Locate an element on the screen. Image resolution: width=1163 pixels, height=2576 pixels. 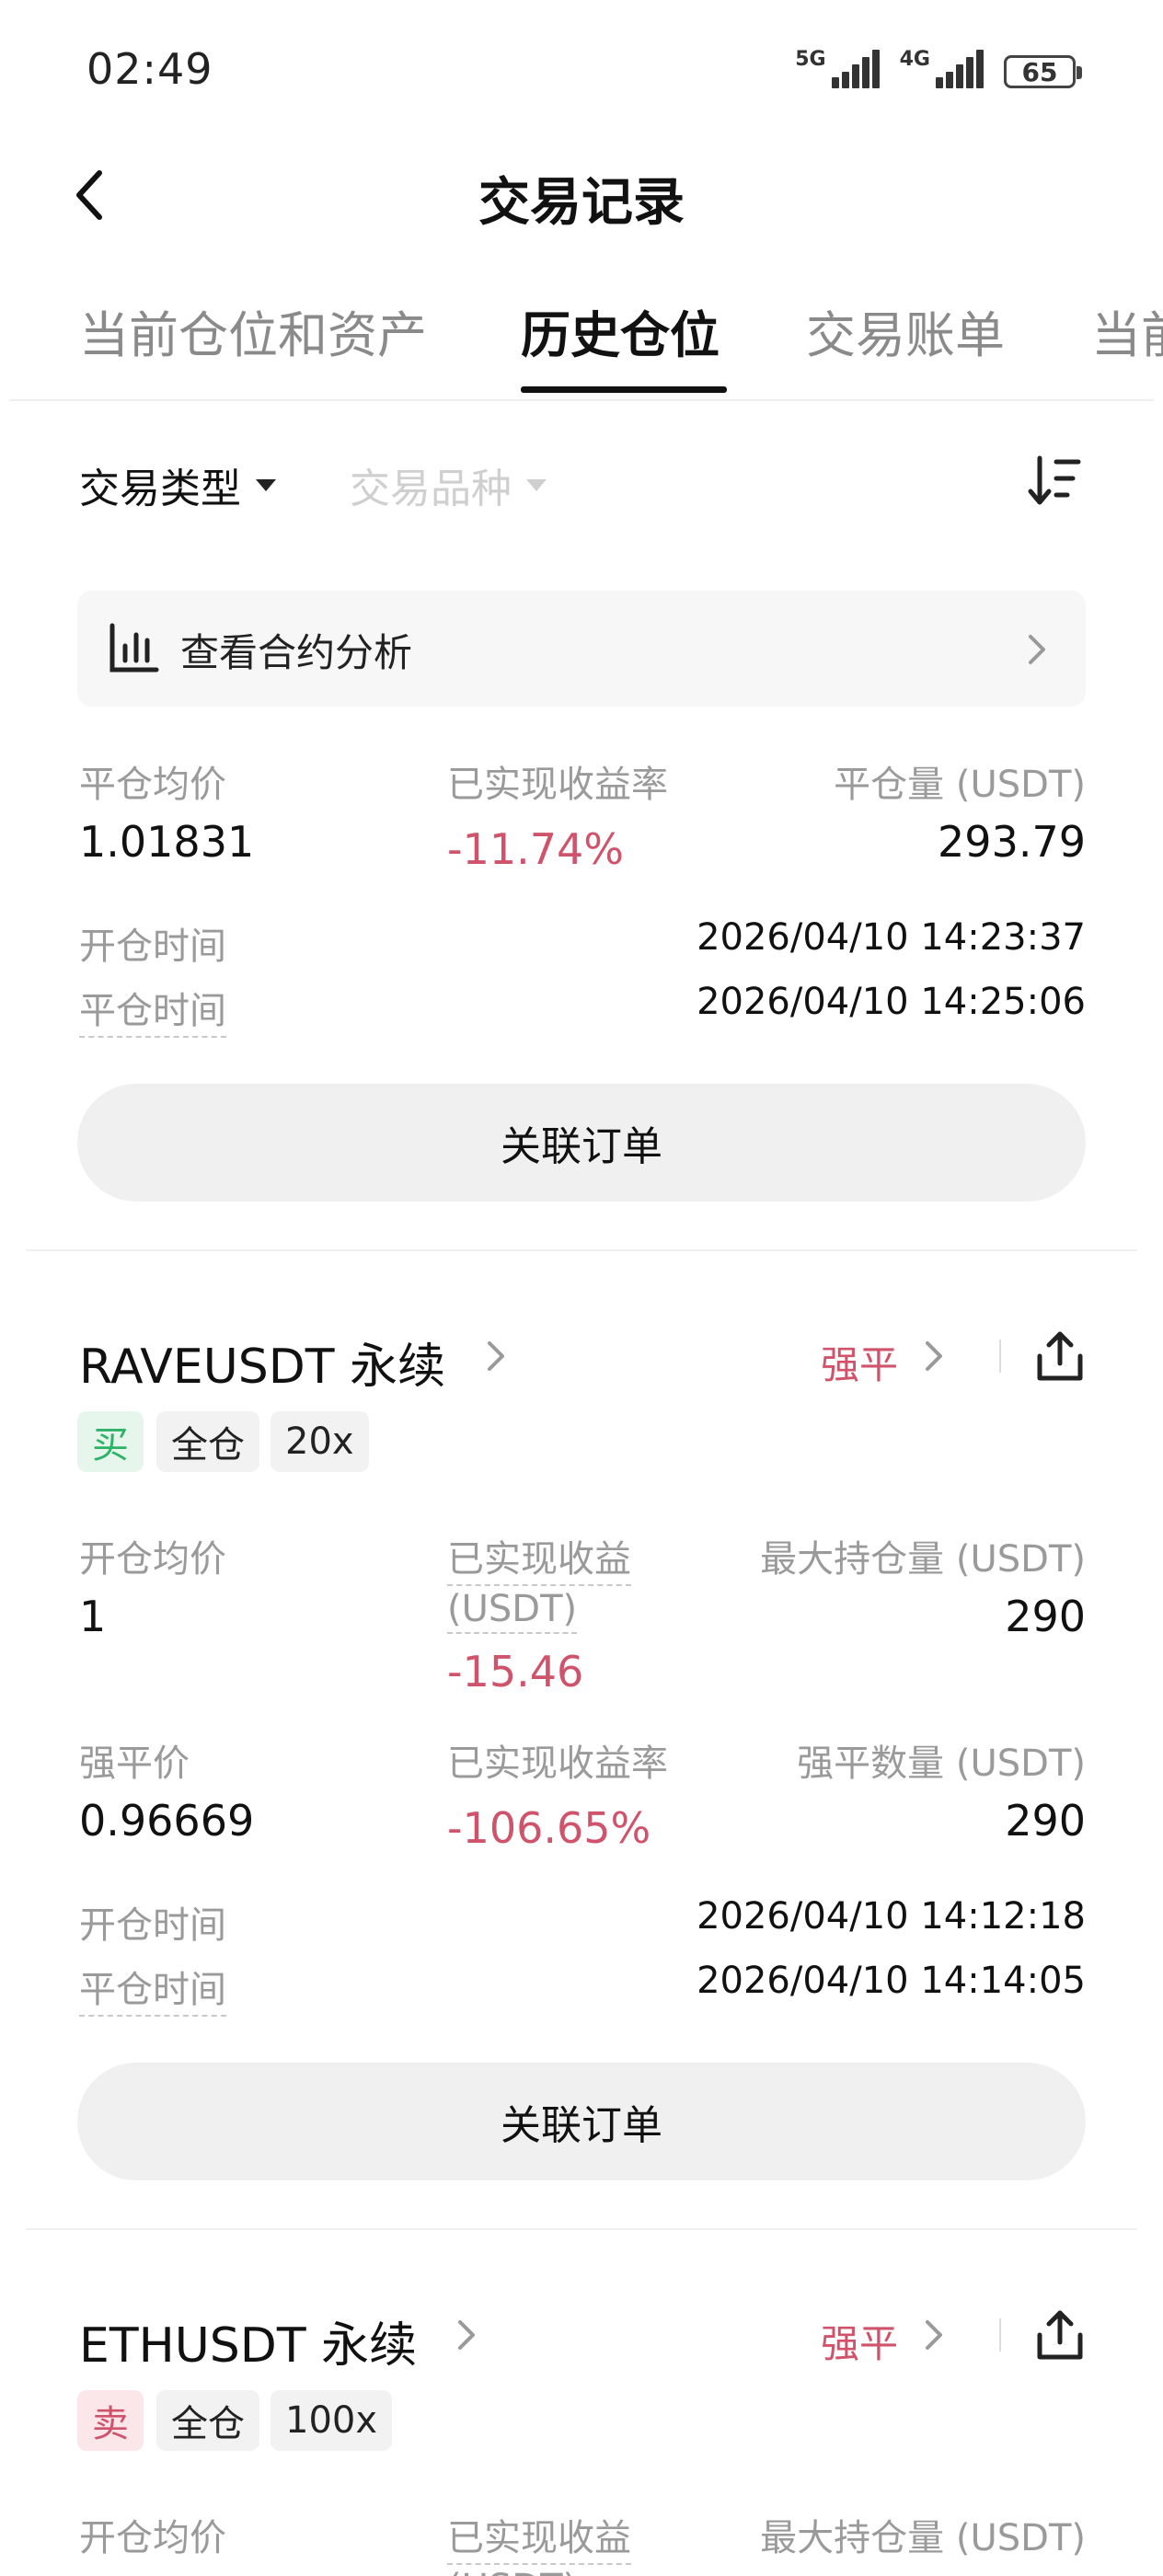
position-symbol: RAVEUSDT 永续 is located at coordinates (262, 1362).